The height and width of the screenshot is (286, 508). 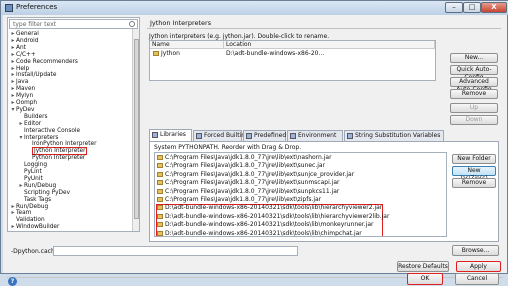 I want to click on clear-filter-icon, so click(x=132, y=24).